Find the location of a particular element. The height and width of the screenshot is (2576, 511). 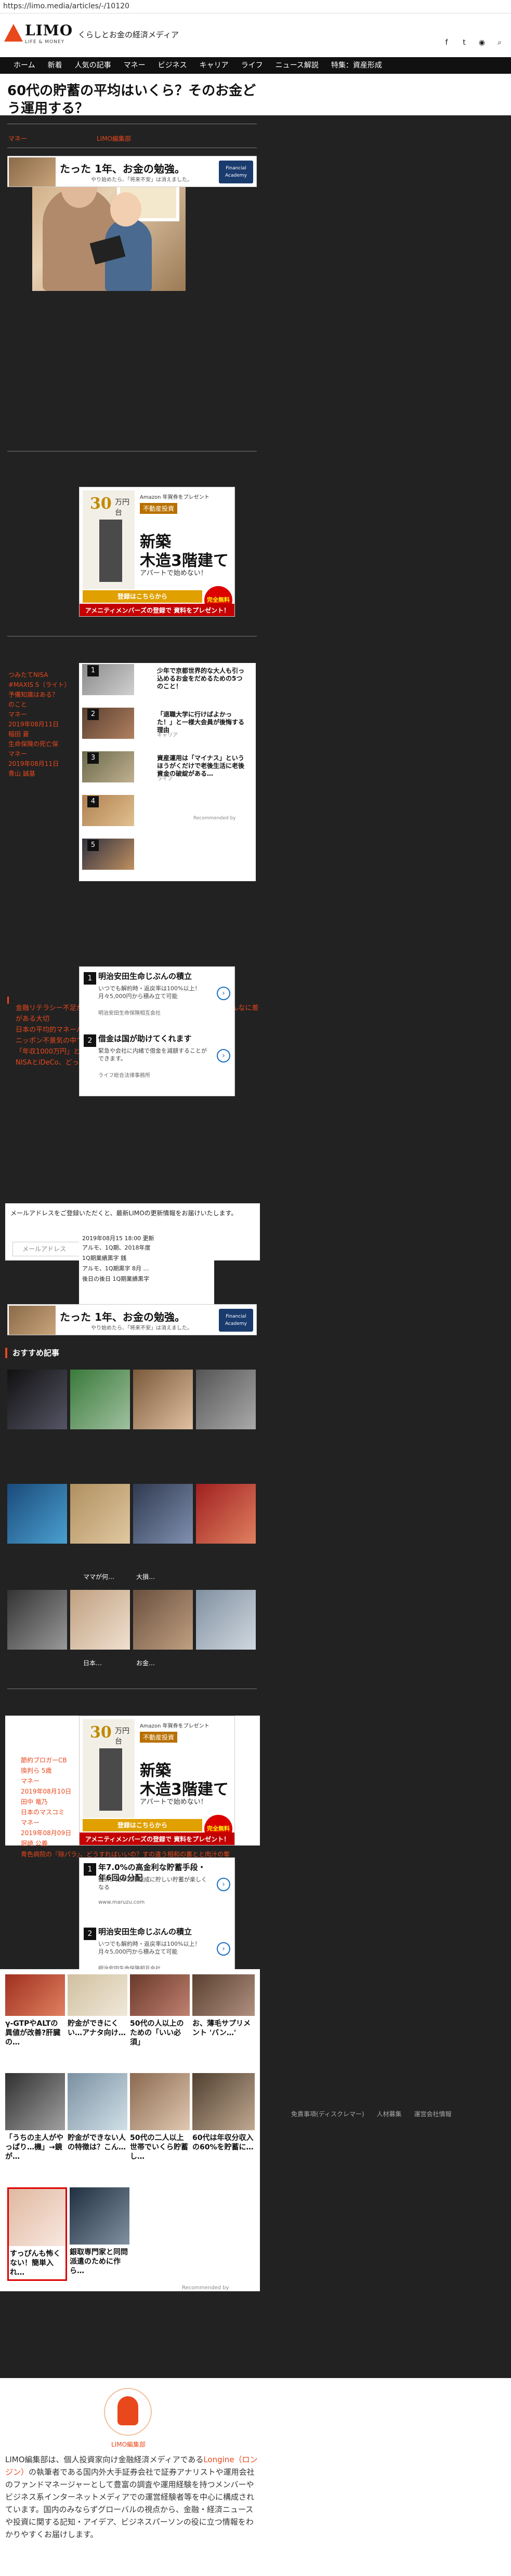

ad-tower: 30 万円台 is located at coordinates (109, 540).